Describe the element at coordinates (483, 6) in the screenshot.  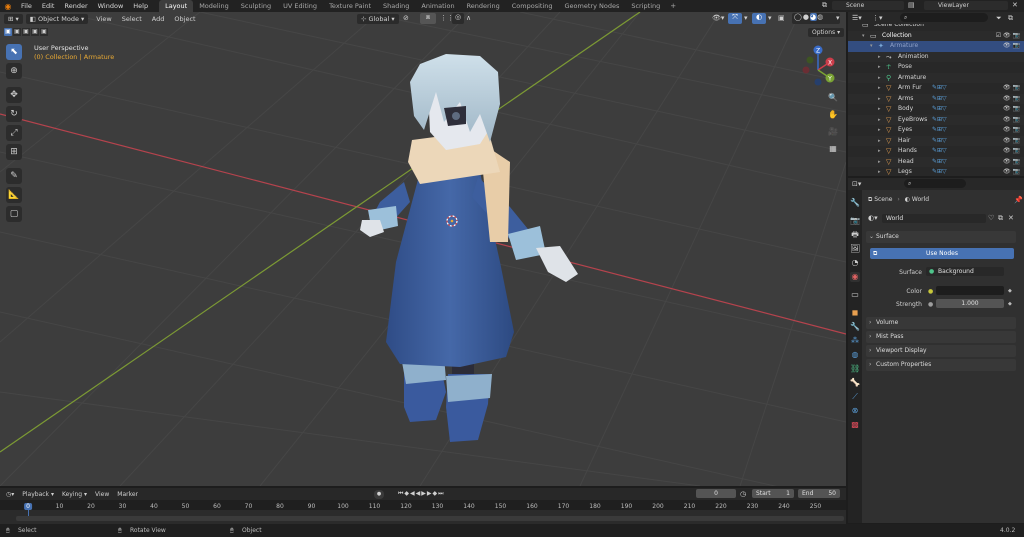
I see `tab-rendering: Rendering` at that location.